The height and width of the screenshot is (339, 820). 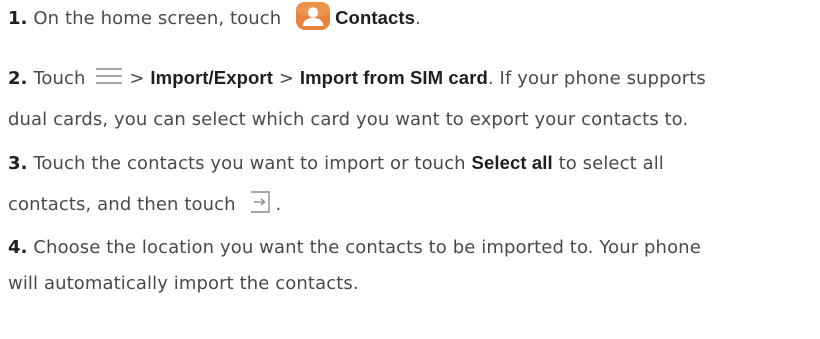 I want to click on step-number: 1., so click(x=18, y=18).